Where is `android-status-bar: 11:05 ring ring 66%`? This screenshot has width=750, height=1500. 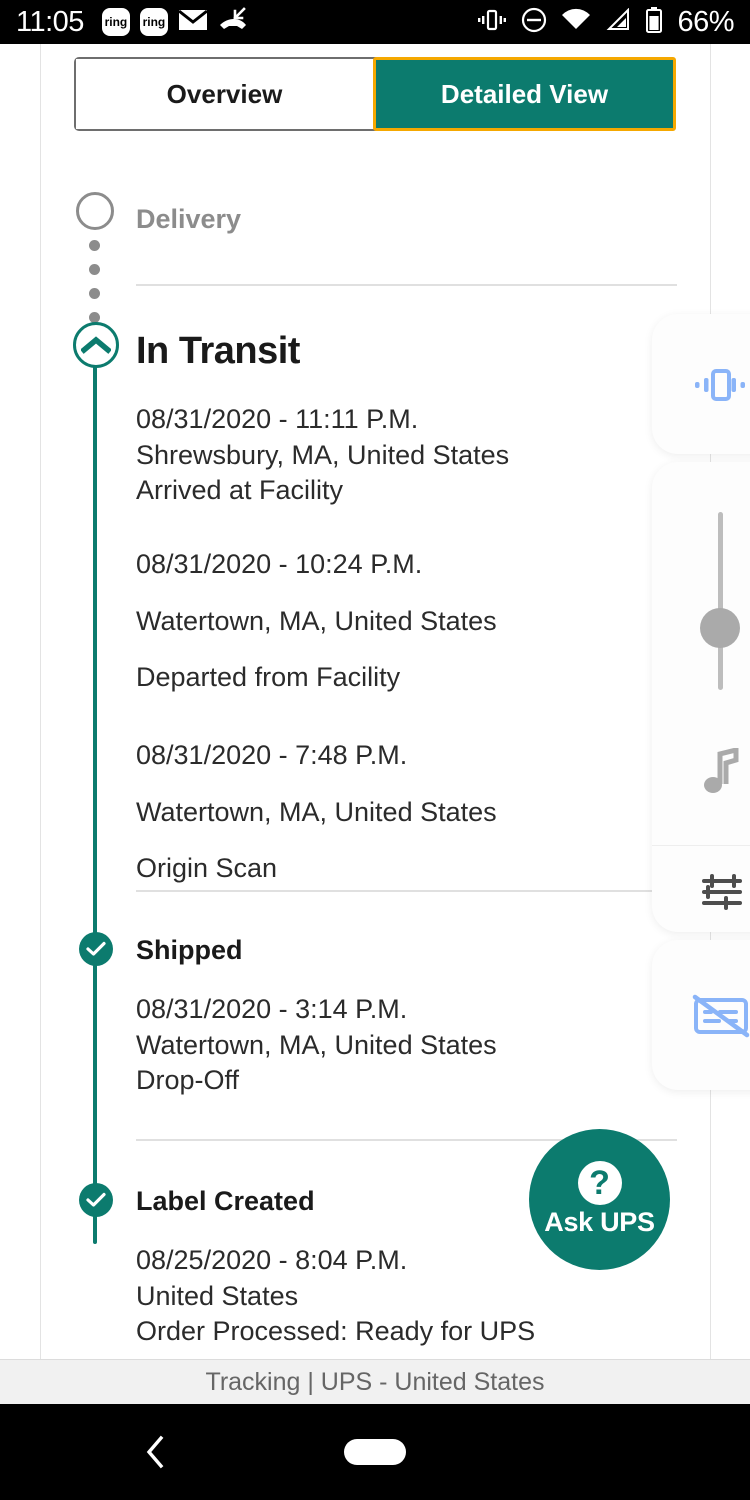
android-status-bar: 11:05 ring ring 66% is located at coordinates (375, 22).